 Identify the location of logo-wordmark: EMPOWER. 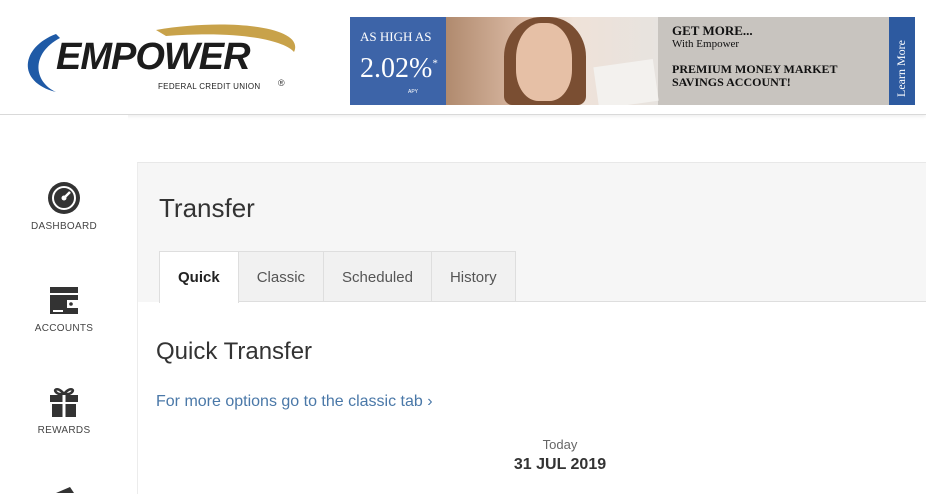
(153, 57).